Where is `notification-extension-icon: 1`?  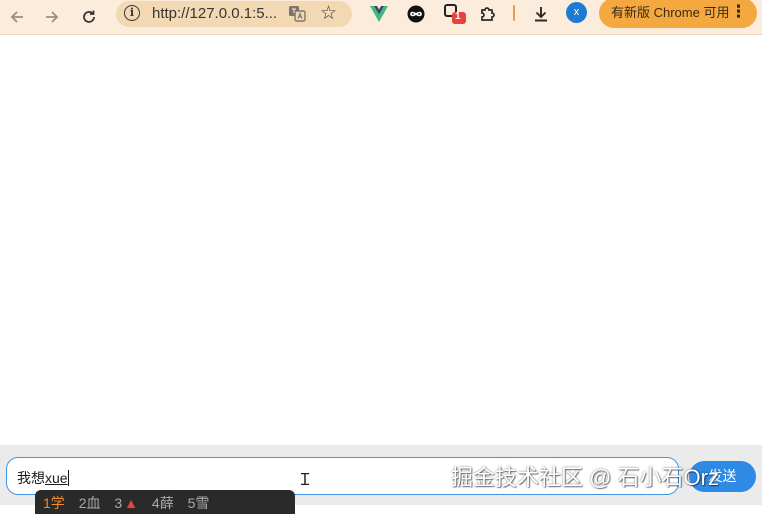 notification-extension-icon: 1 is located at coordinates (455, 14).